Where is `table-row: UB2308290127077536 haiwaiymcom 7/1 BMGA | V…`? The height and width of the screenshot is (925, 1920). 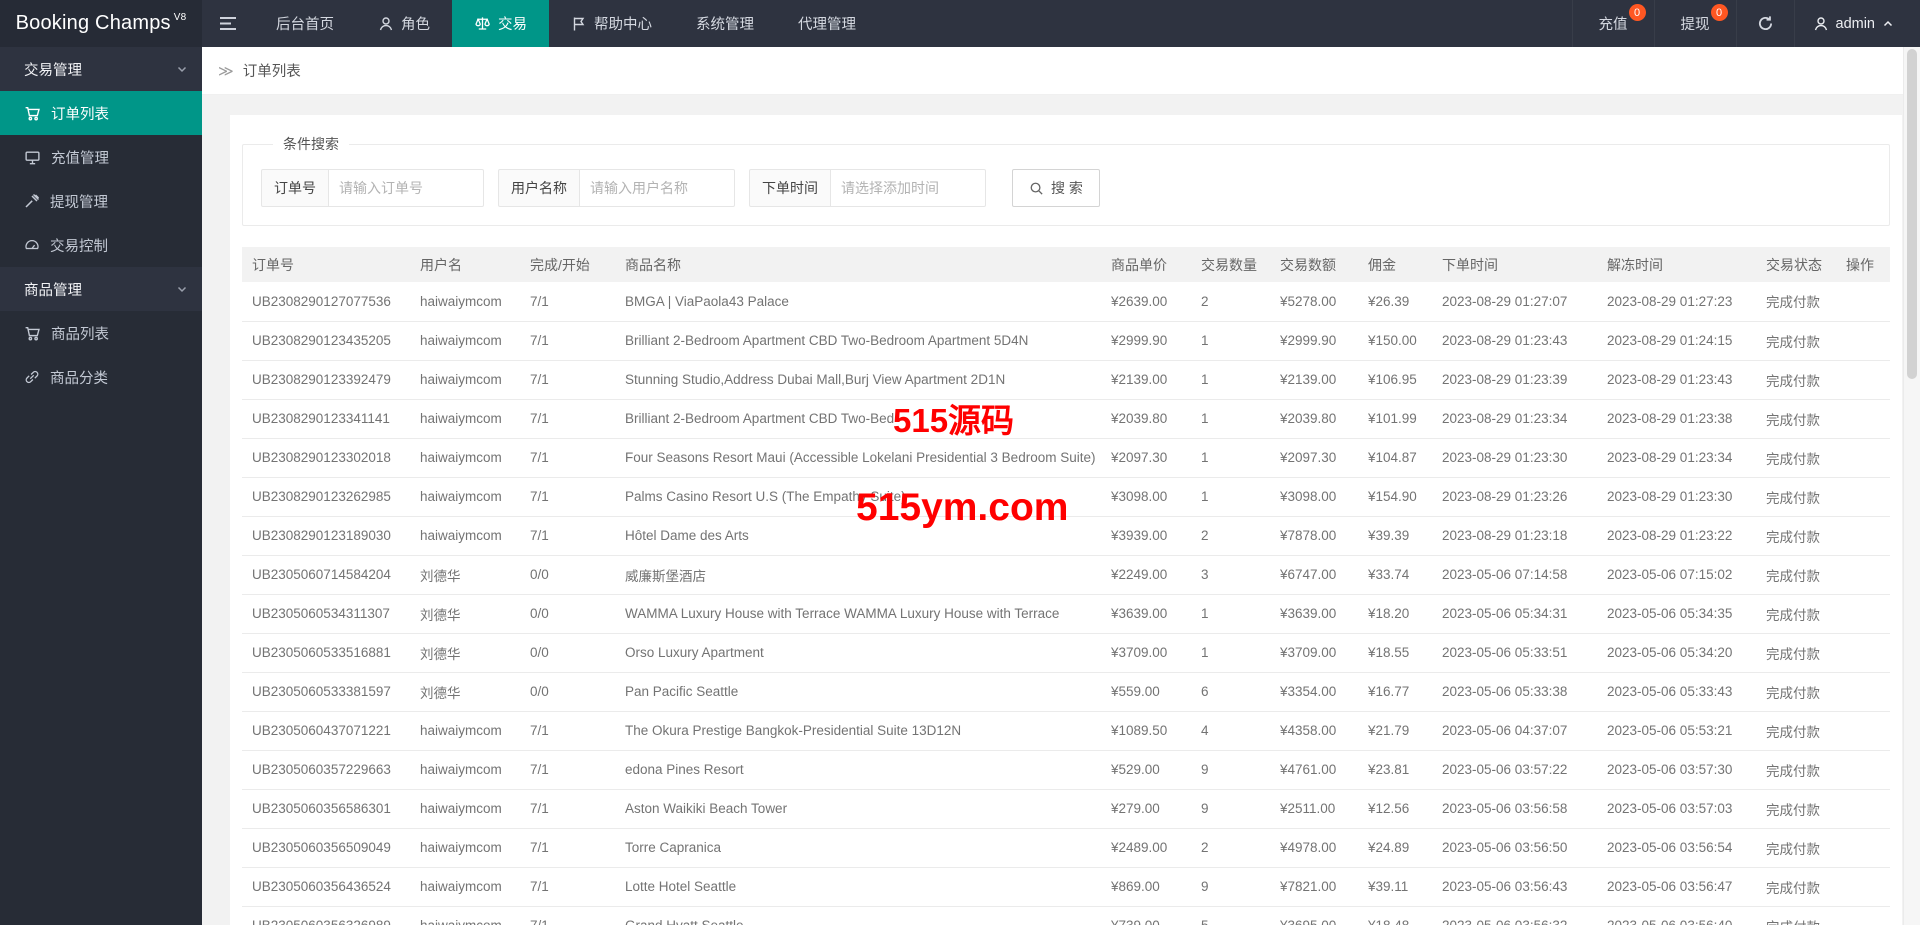 table-row: UB2308290127077536 haiwaiymcom 7/1 BMGA | V… is located at coordinates (1066, 302).